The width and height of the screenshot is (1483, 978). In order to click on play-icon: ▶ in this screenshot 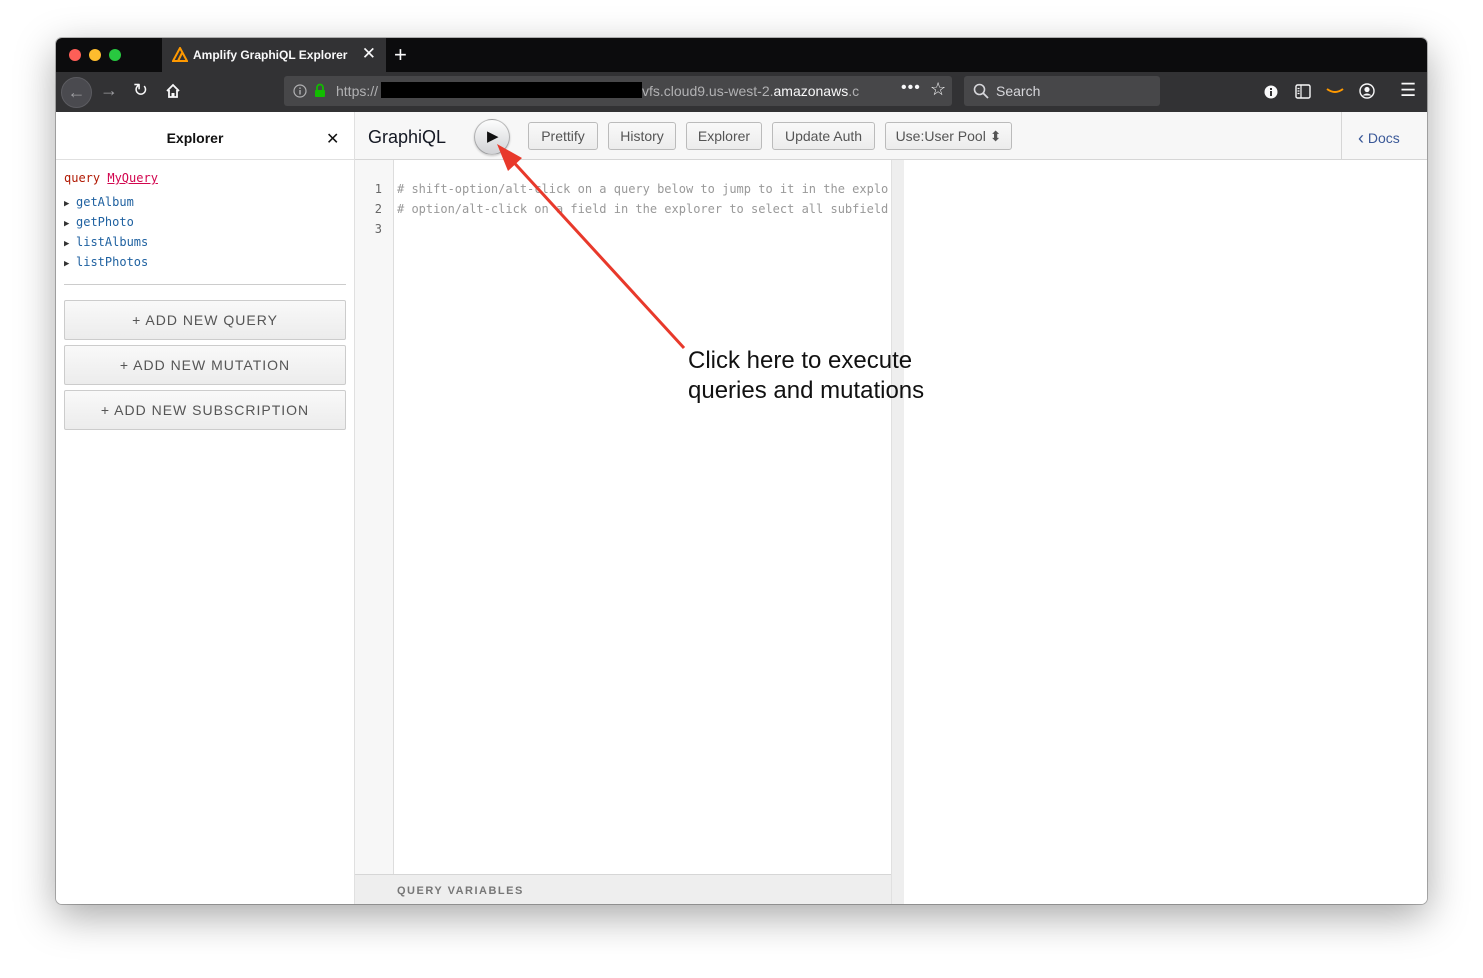, I will do `click(493, 136)`.